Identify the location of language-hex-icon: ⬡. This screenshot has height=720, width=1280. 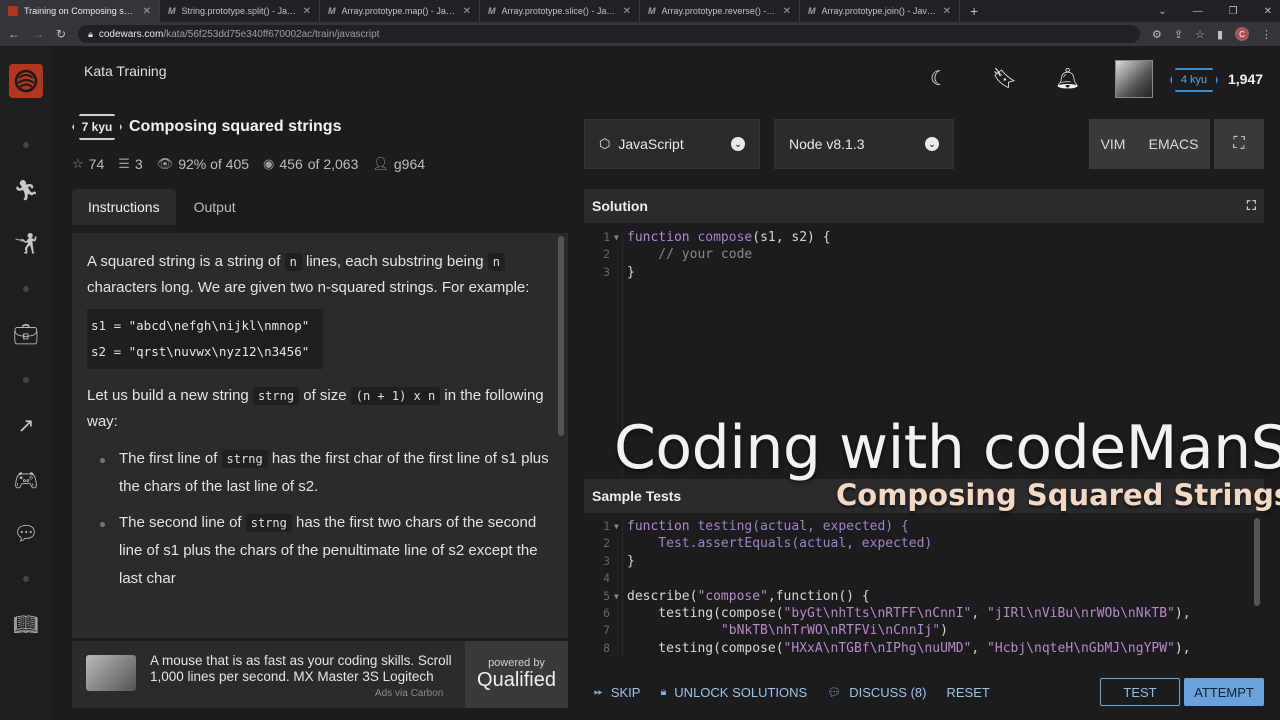
(605, 143).